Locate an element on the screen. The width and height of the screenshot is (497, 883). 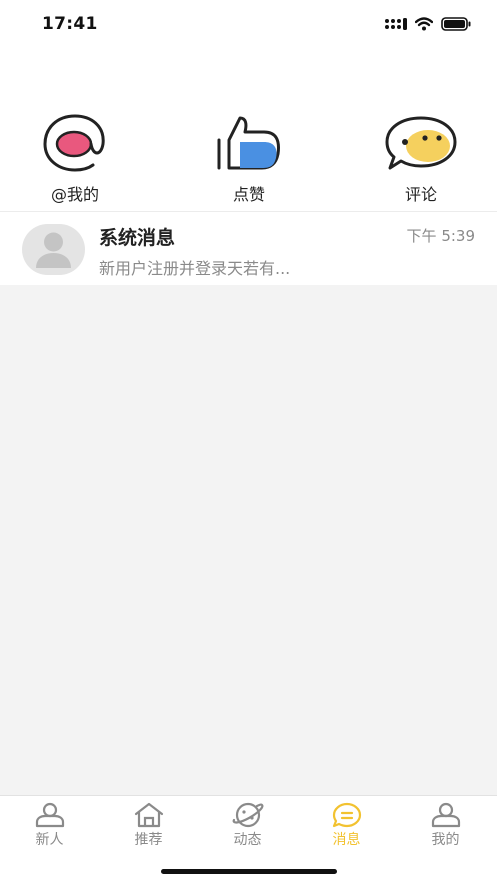
avatar is located at coordinates (53, 249).